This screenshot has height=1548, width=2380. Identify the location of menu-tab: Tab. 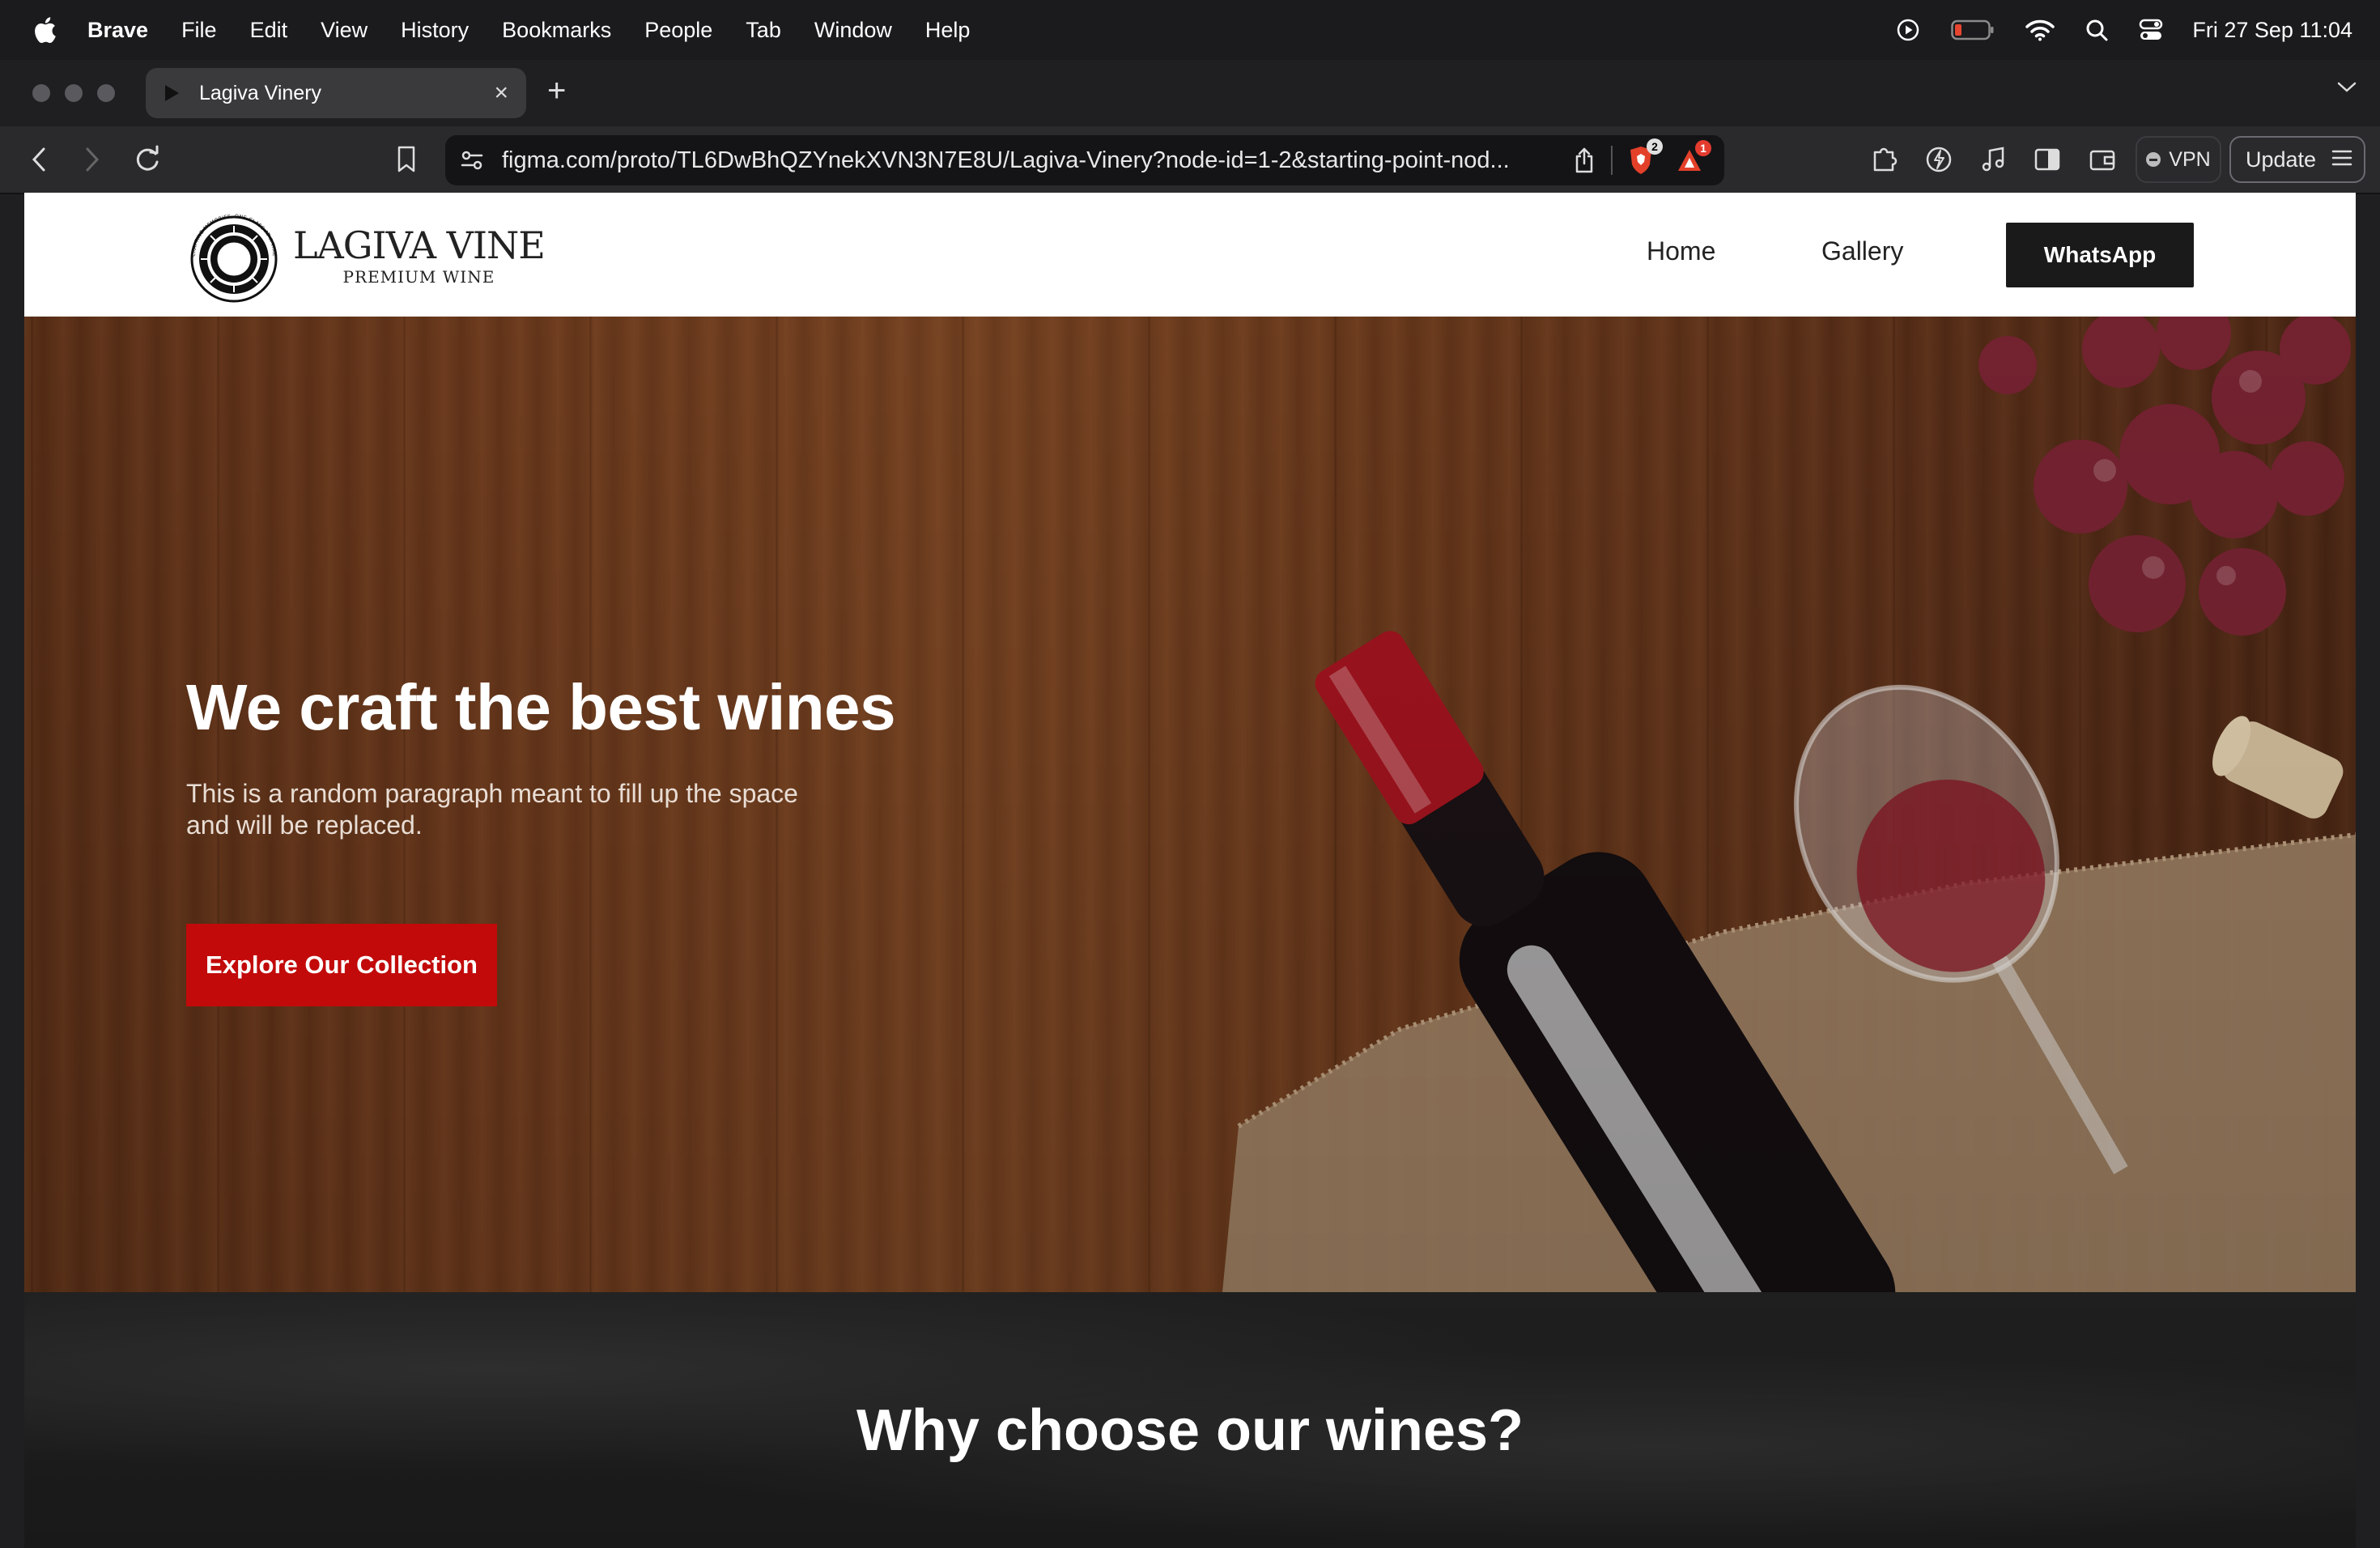
(764, 31).